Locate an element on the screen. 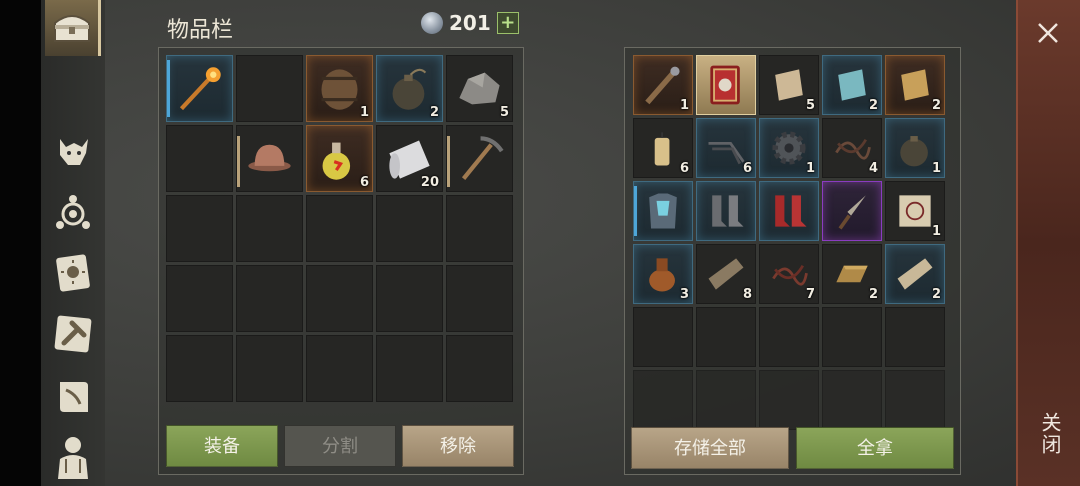  category-tabs is located at coordinates (73, 243).